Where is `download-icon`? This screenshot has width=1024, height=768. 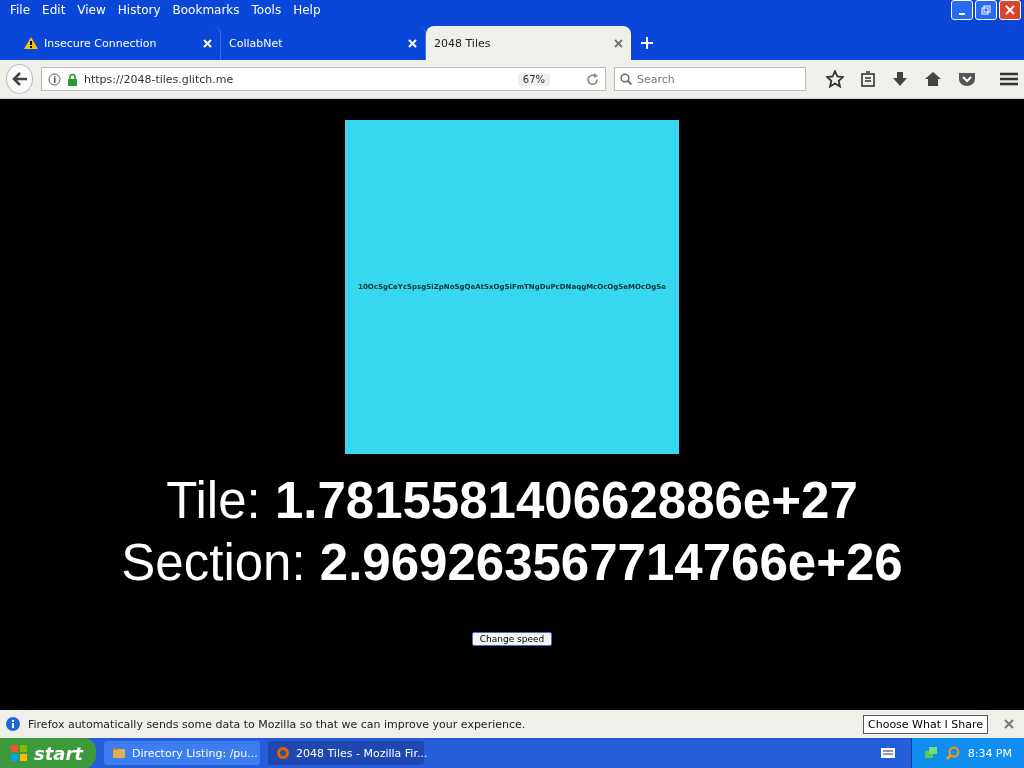 download-icon is located at coordinates (900, 79).